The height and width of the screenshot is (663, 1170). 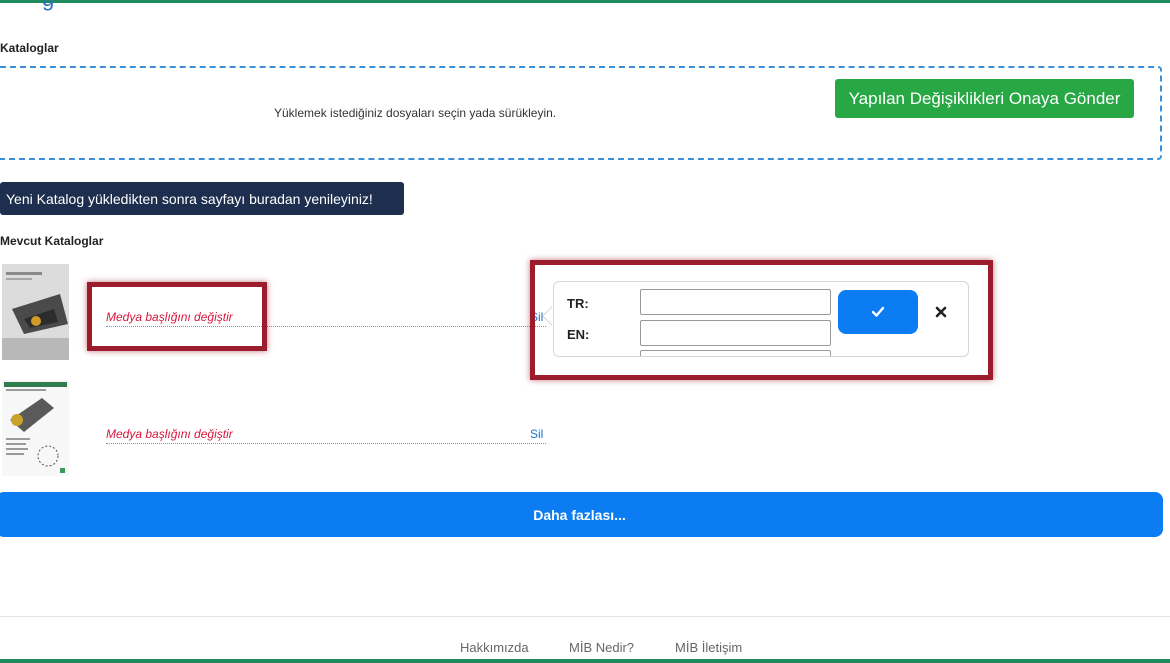 What do you see at coordinates (169, 434) in the screenshot?
I see `edit-media-title-link: Medya başlığını değiştir` at bounding box center [169, 434].